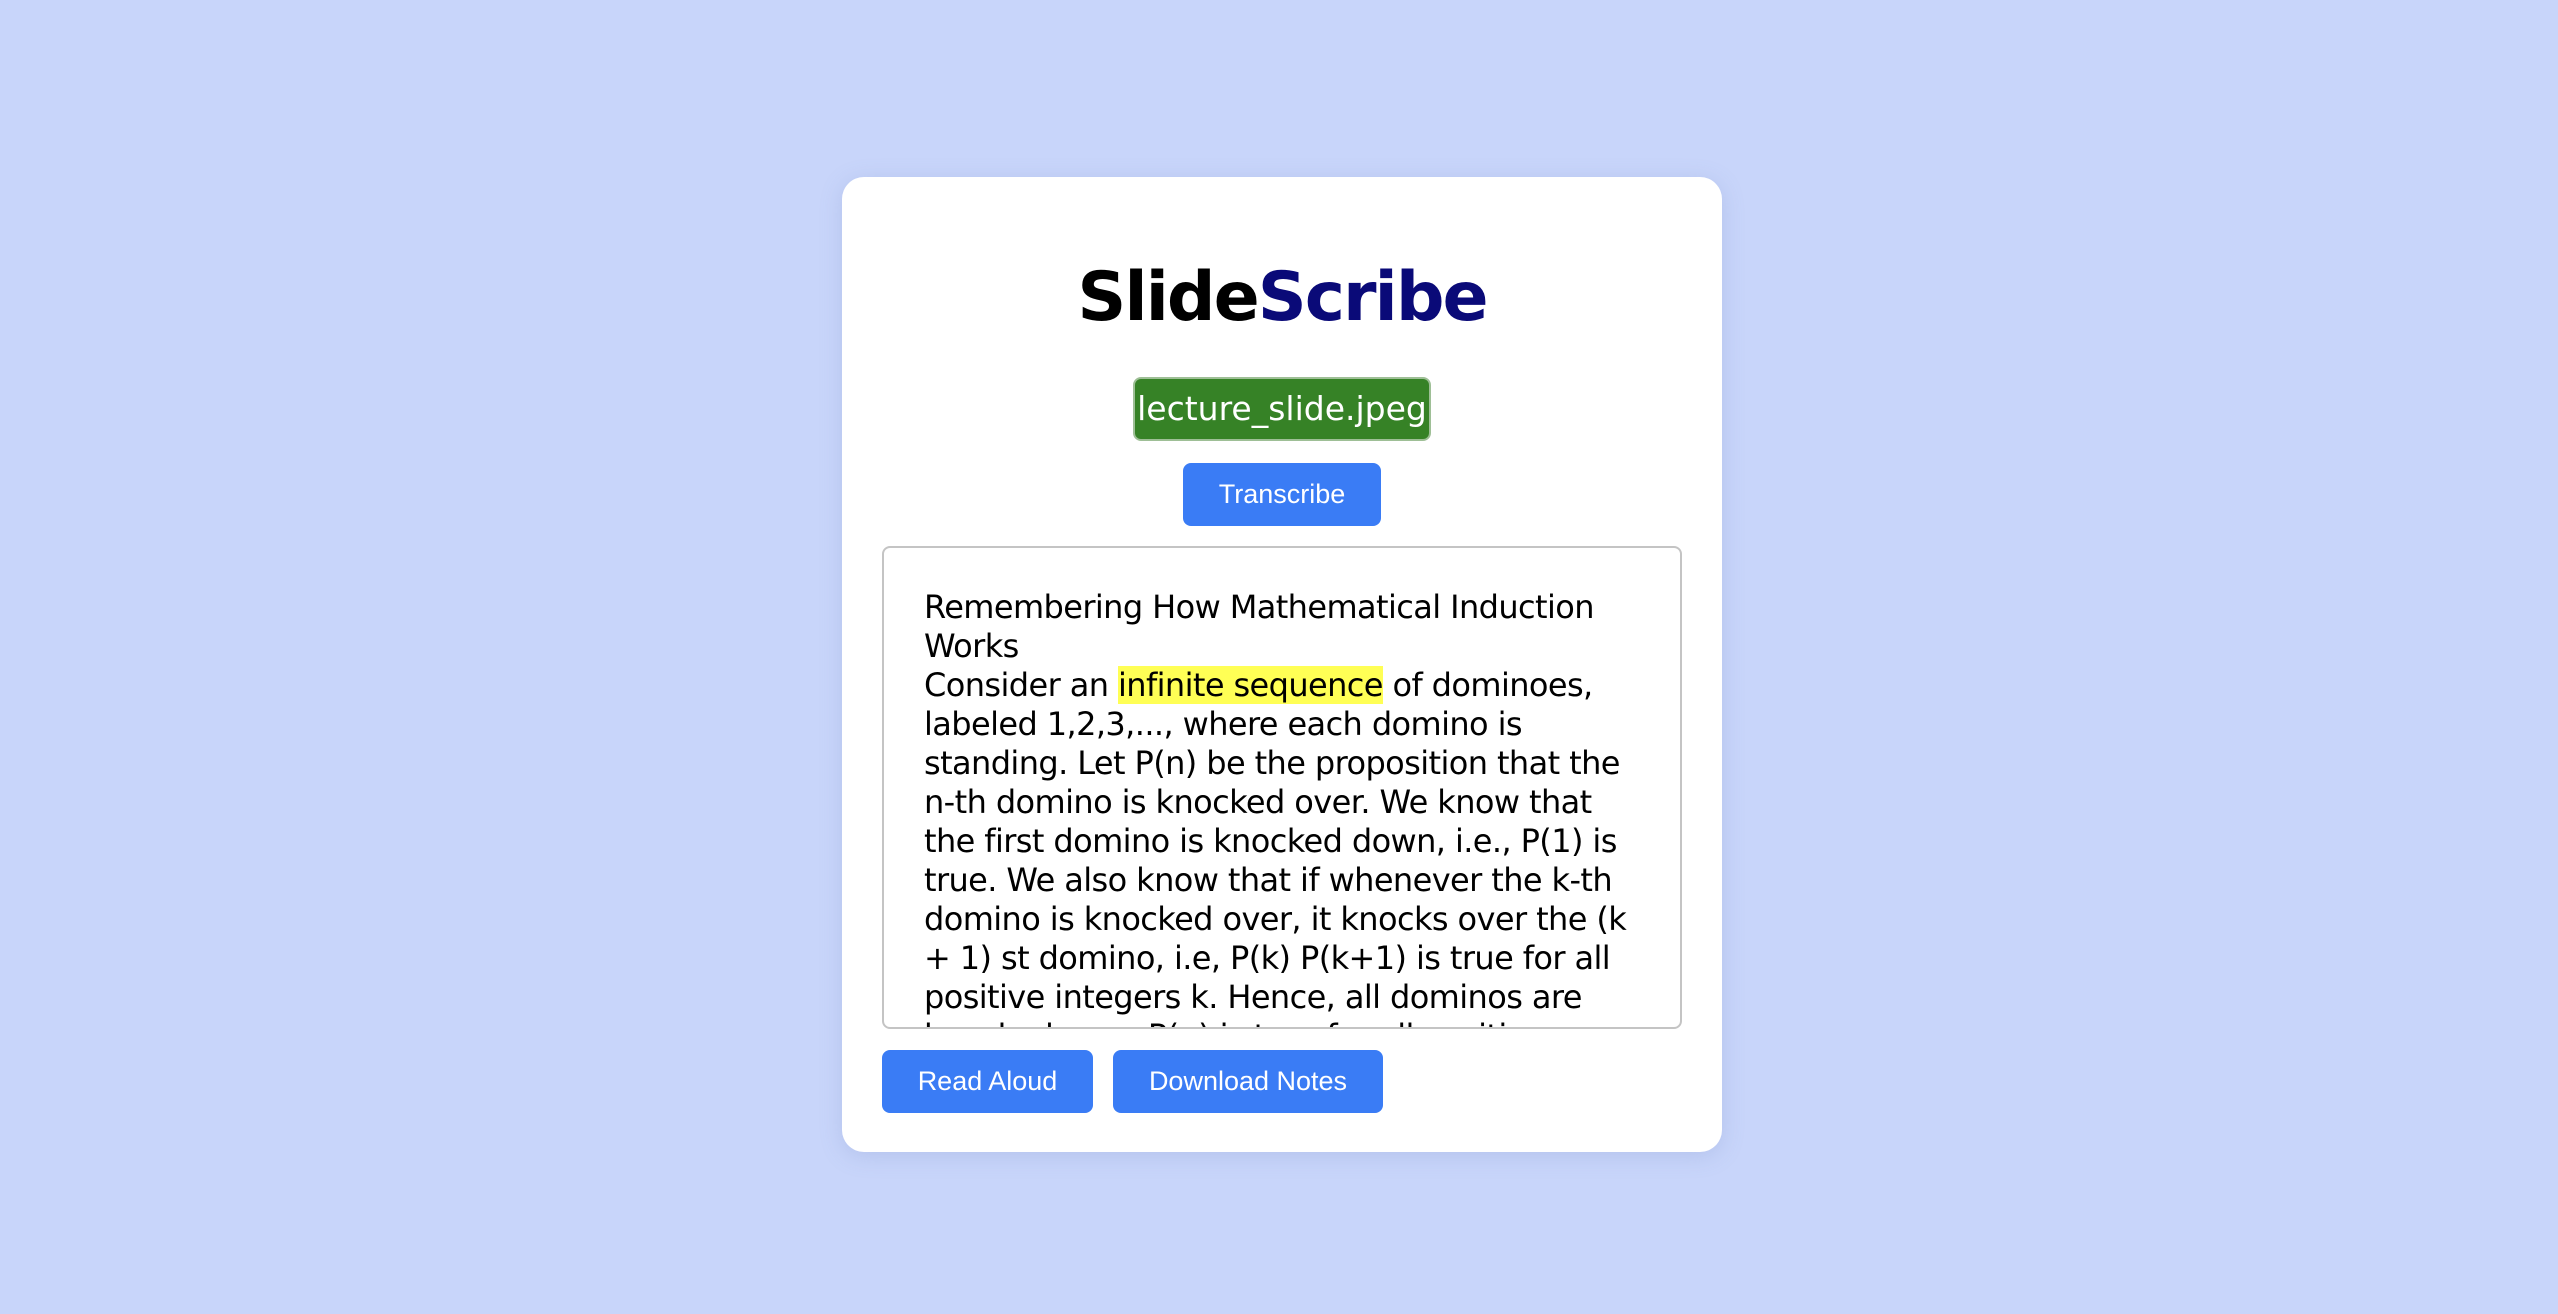 The width and height of the screenshot is (2558, 1314). I want to click on highlighted-phrase: infinite sequence, so click(1250, 685).